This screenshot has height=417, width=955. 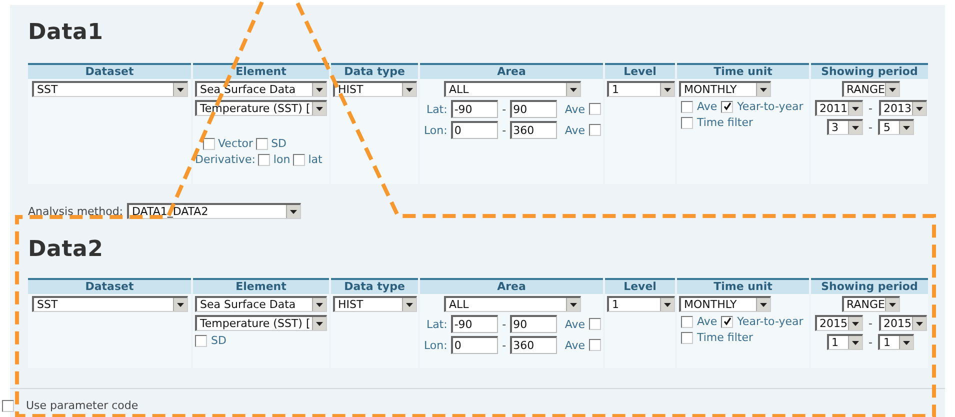 What do you see at coordinates (374, 71) in the screenshot?
I see `column-header: Data type` at bounding box center [374, 71].